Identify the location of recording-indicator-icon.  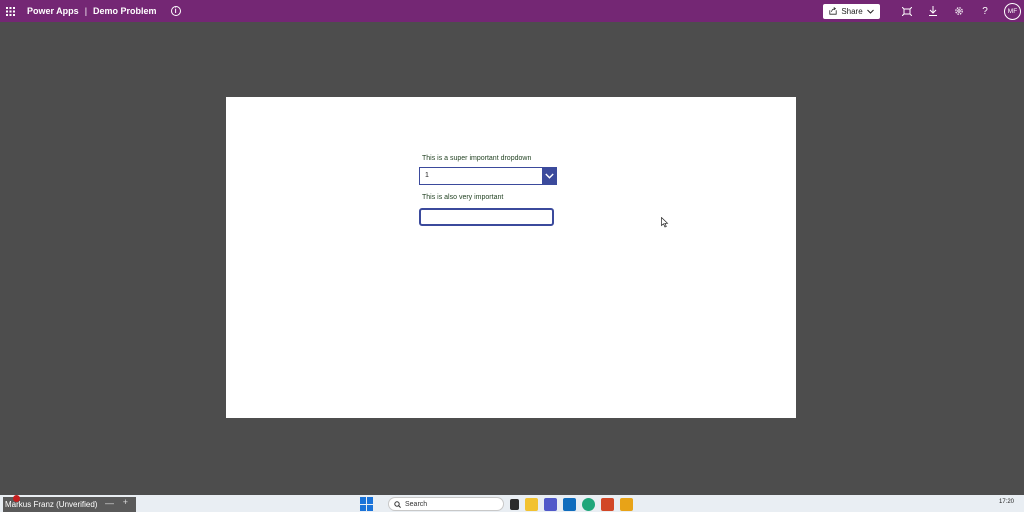
(16, 498).